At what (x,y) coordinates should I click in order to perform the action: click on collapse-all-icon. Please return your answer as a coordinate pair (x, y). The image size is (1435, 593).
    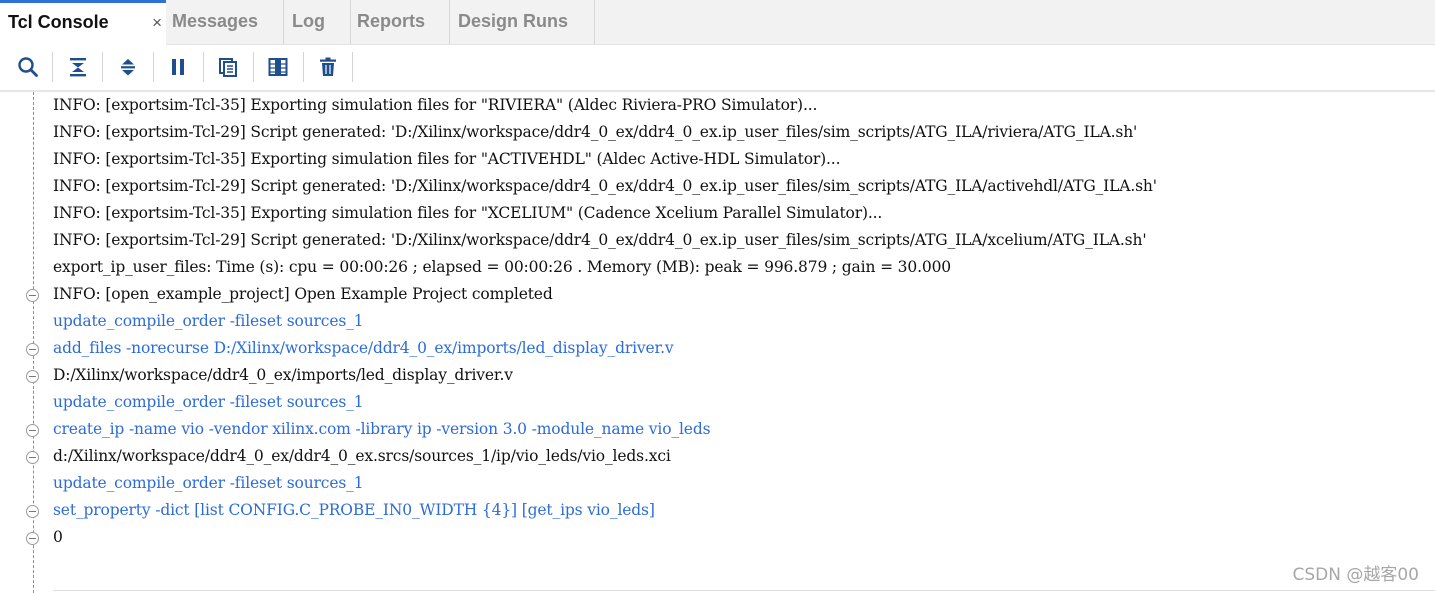
    Looking at the image, I should click on (78, 67).